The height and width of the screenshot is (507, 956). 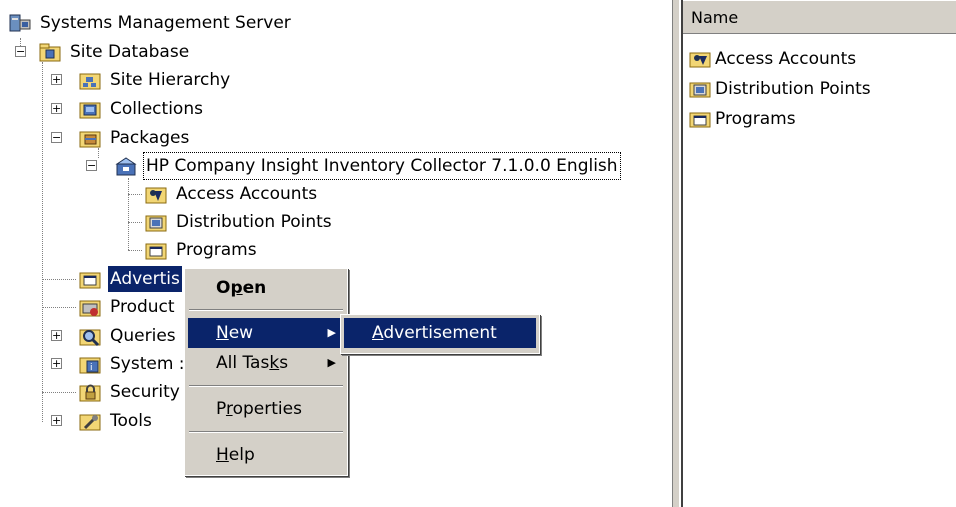 What do you see at coordinates (170, 80) in the screenshot?
I see `tree-label: Site Hierarchy` at bounding box center [170, 80].